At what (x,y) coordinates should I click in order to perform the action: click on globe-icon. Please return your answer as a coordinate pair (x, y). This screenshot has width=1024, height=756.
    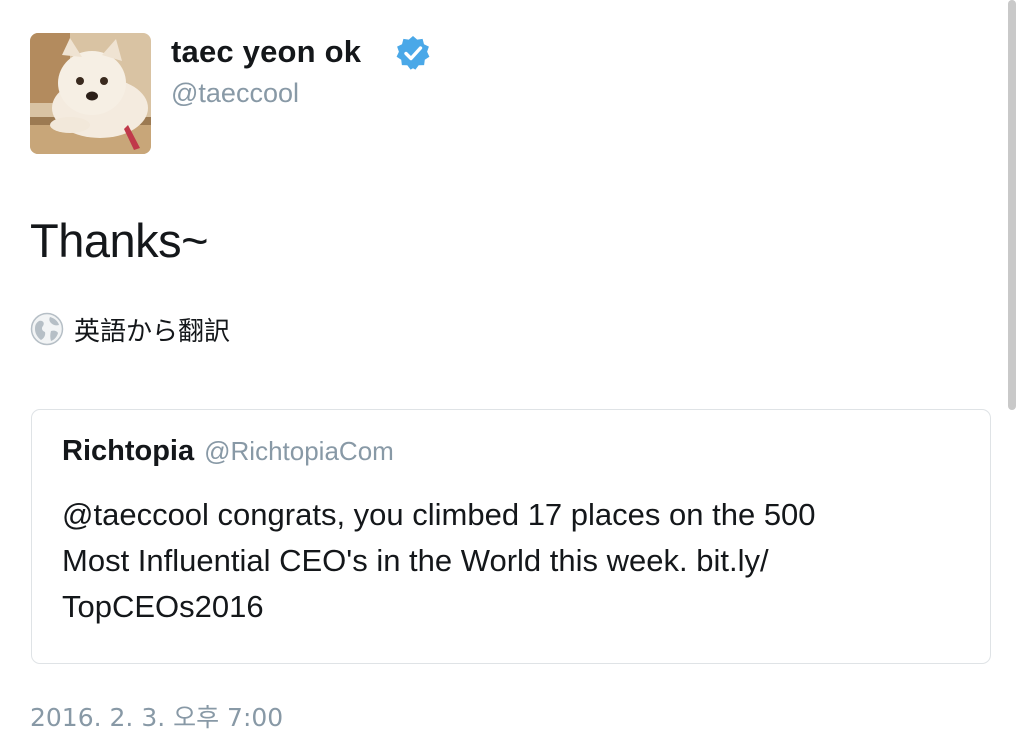
    Looking at the image, I should click on (47, 329).